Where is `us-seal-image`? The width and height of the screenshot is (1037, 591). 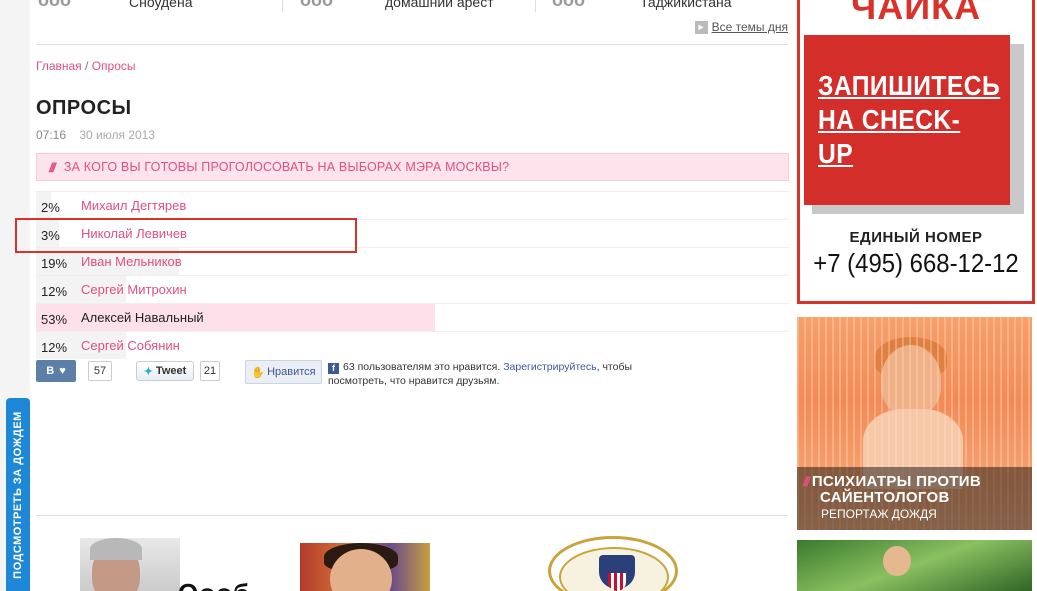 us-seal-image is located at coordinates (613, 563).